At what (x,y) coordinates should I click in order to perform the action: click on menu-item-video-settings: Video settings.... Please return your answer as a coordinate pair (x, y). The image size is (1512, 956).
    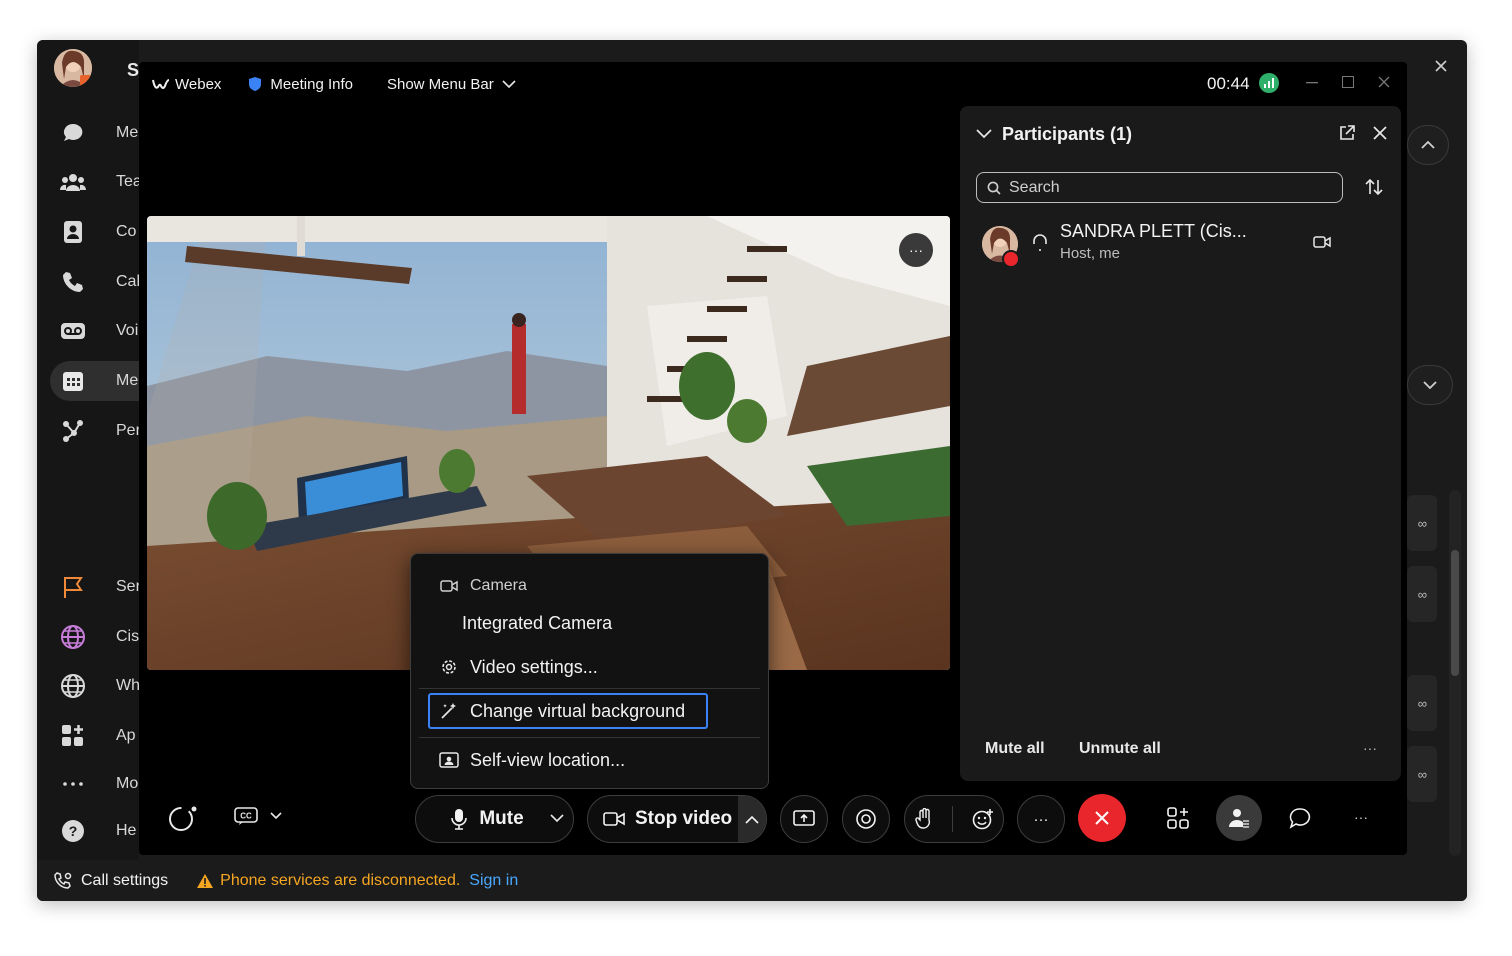
    Looking at the image, I should click on (589, 667).